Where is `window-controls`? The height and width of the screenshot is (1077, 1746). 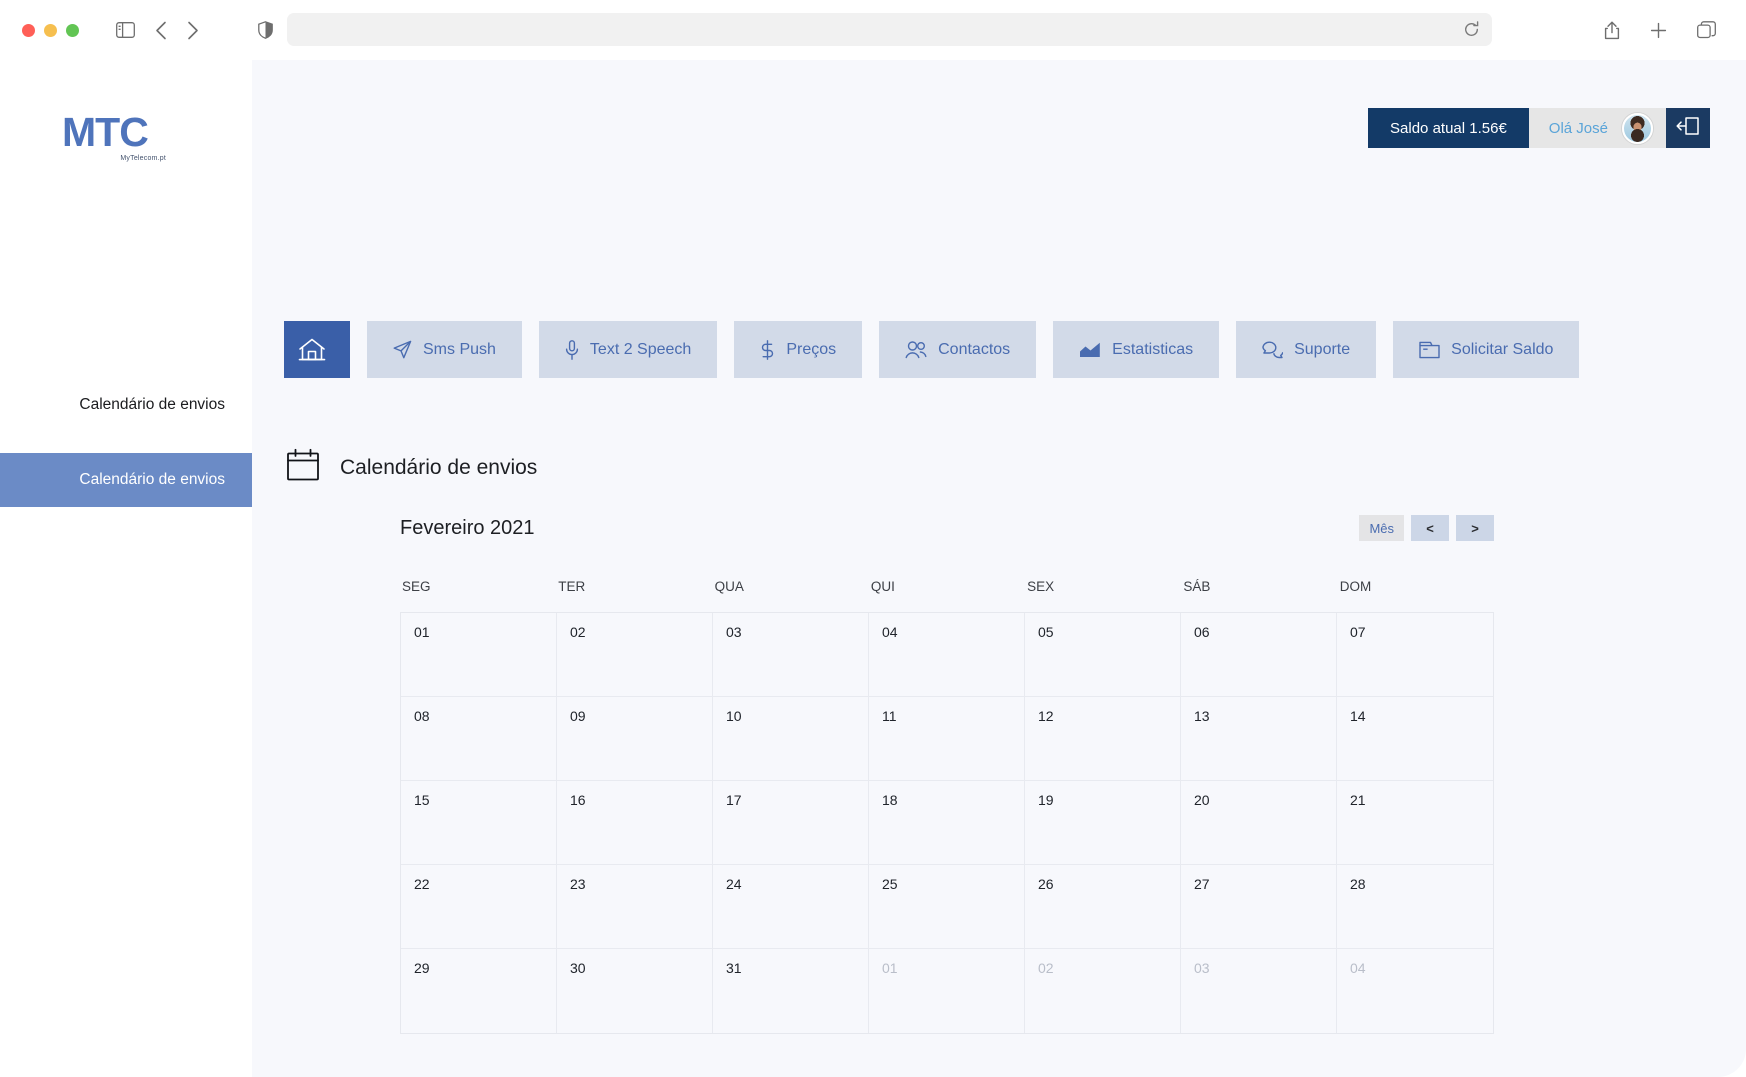
window-controls is located at coordinates (50, 30).